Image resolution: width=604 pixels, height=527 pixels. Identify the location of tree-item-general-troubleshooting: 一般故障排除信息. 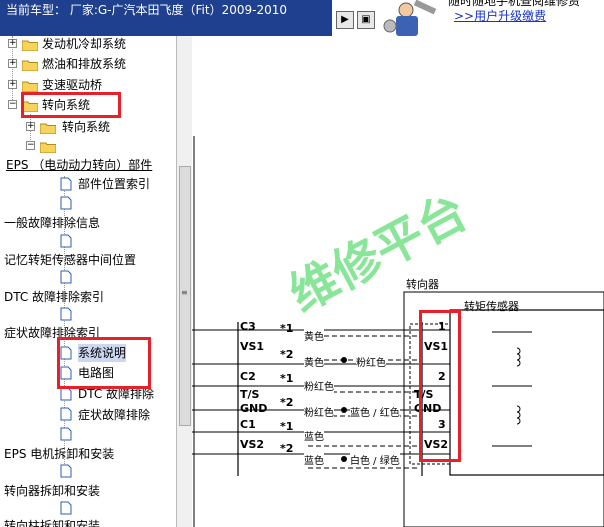
(52, 223).